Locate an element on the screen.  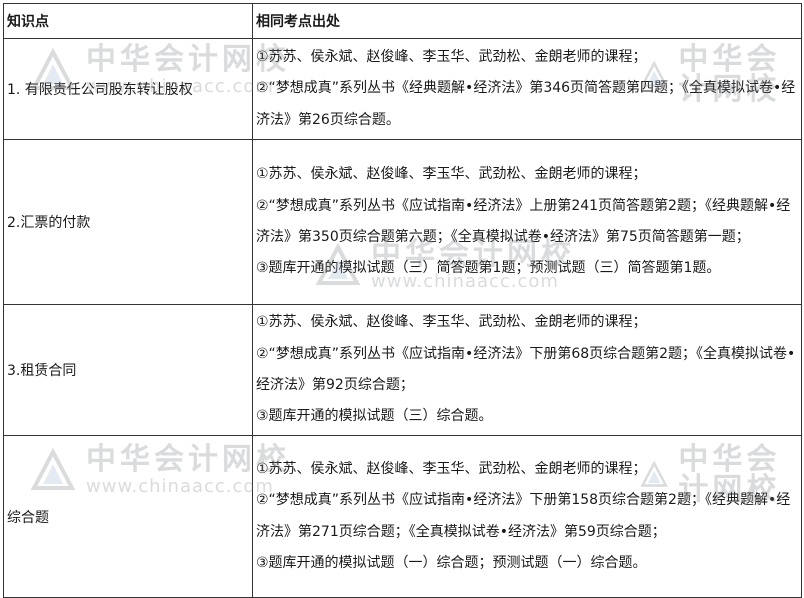
table-header-row: 知识点 相同考点出处 is located at coordinates (402, 21).